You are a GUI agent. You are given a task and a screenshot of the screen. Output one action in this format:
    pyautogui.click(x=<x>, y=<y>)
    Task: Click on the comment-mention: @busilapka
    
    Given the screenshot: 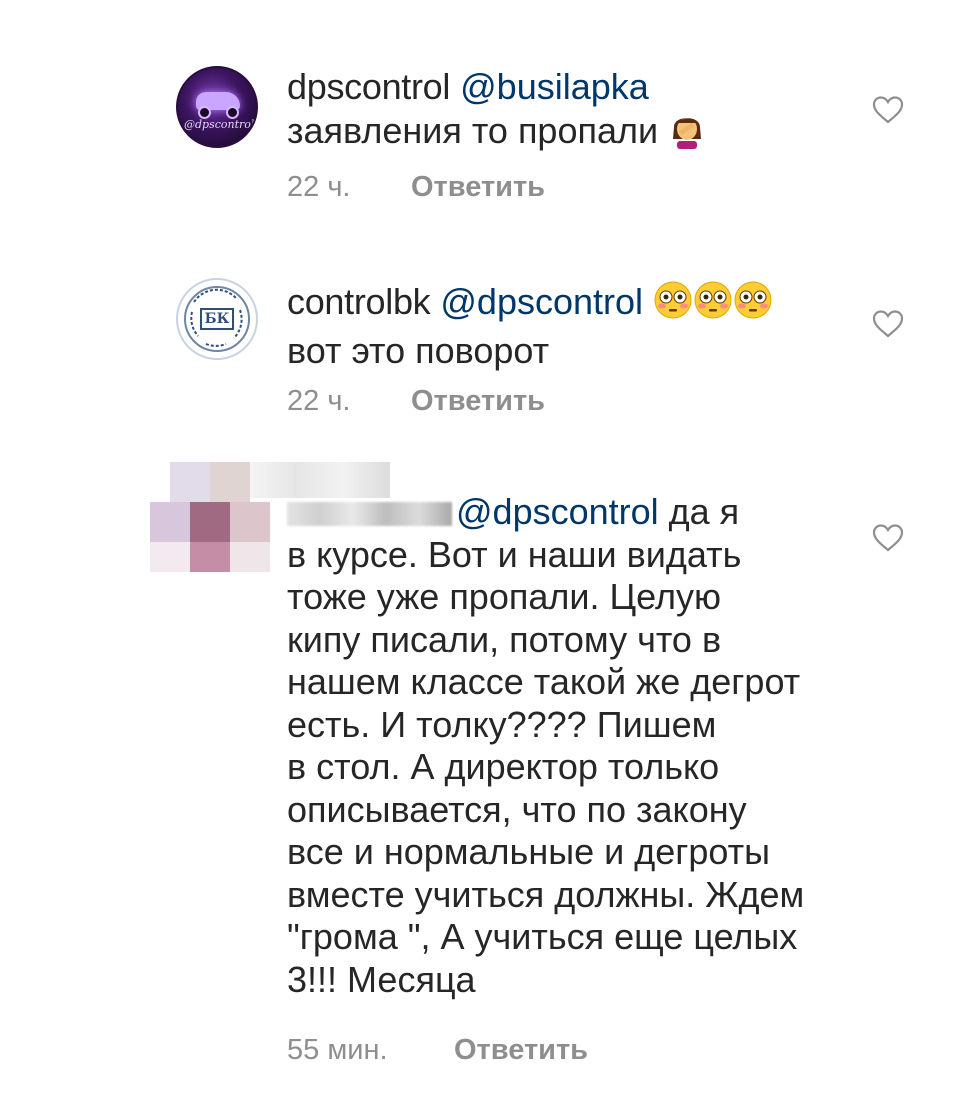 What is the action you would take?
    pyautogui.click(x=554, y=86)
    